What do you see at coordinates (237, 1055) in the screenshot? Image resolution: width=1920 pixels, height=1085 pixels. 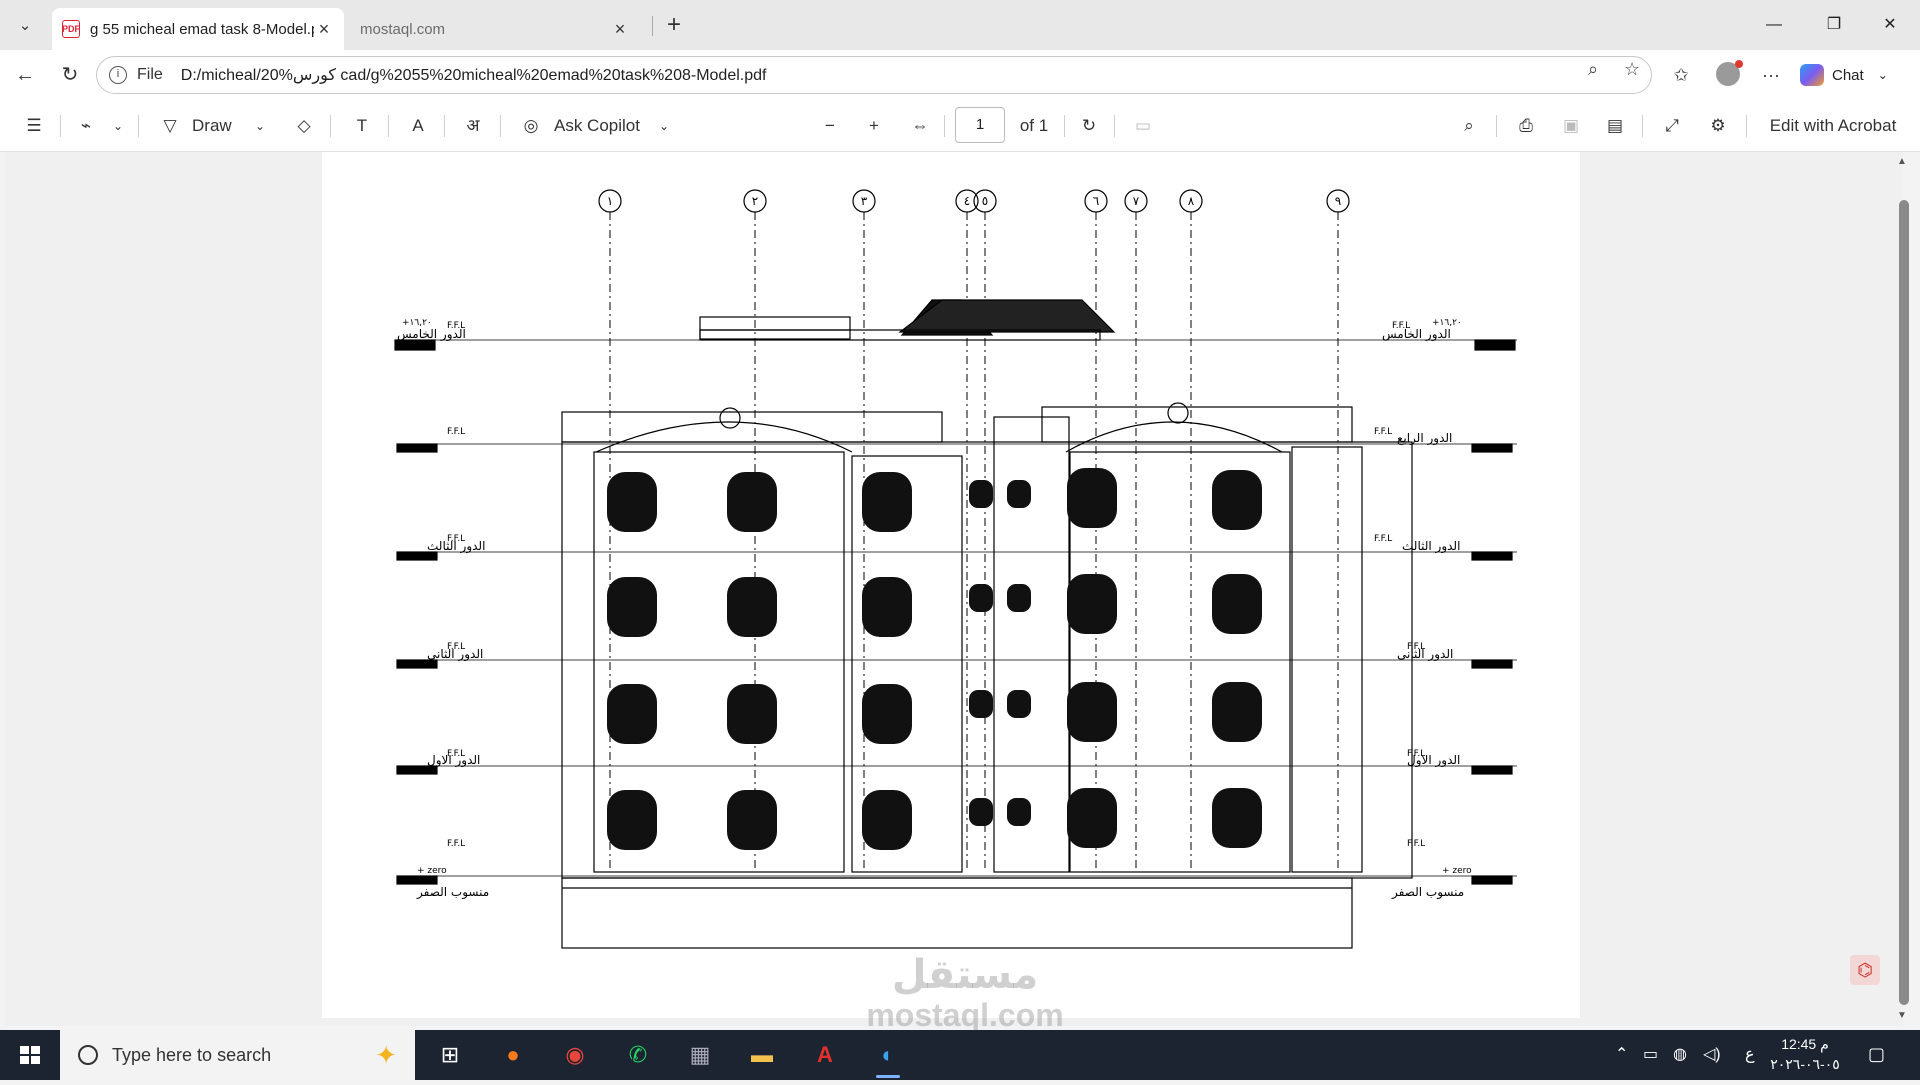 I see `taskbar-search: Type here to search ✦` at bounding box center [237, 1055].